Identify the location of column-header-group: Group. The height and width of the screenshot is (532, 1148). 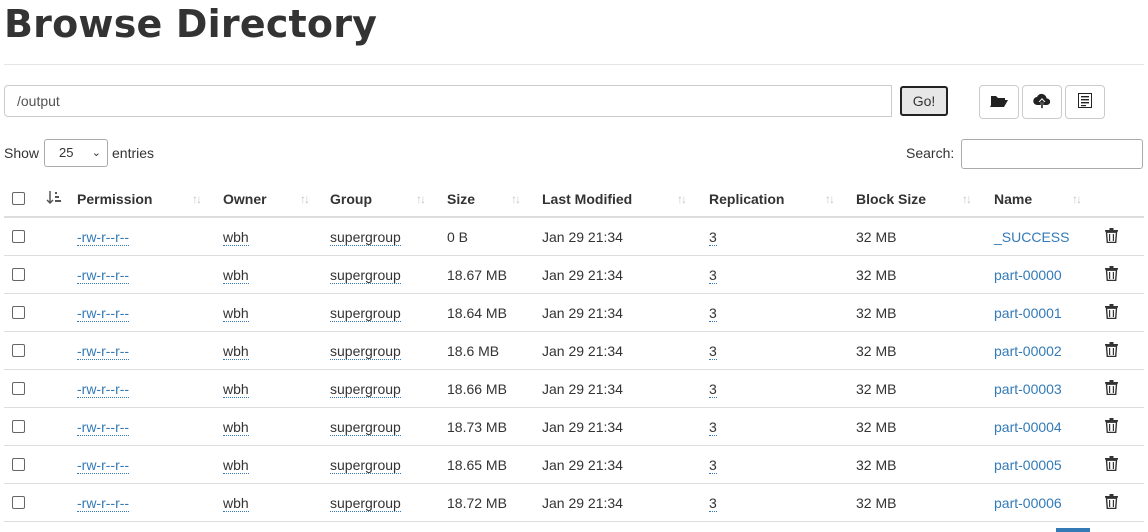
(351, 198).